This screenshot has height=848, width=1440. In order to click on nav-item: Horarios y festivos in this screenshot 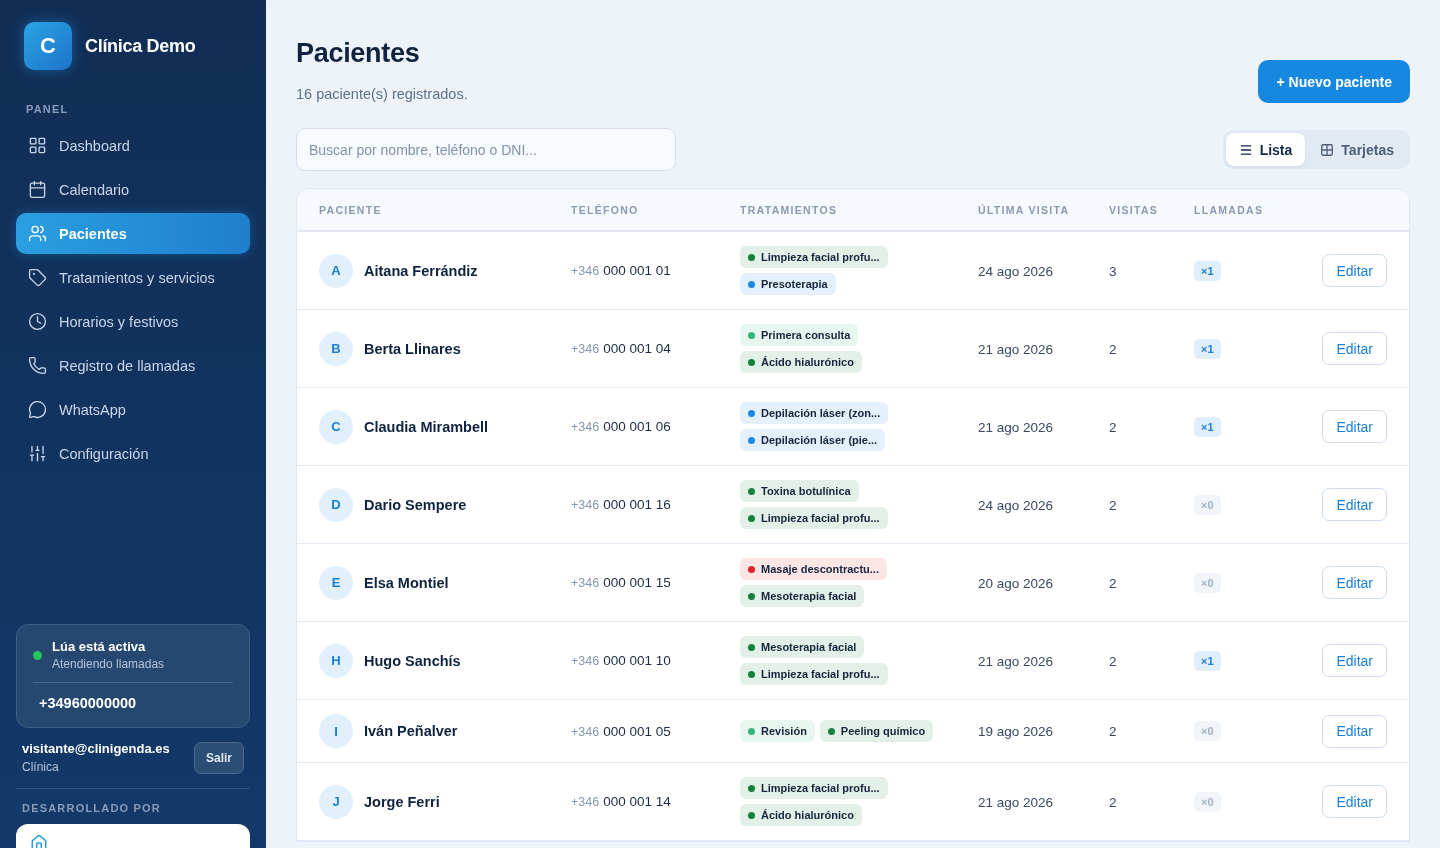, I will do `click(133, 321)`.